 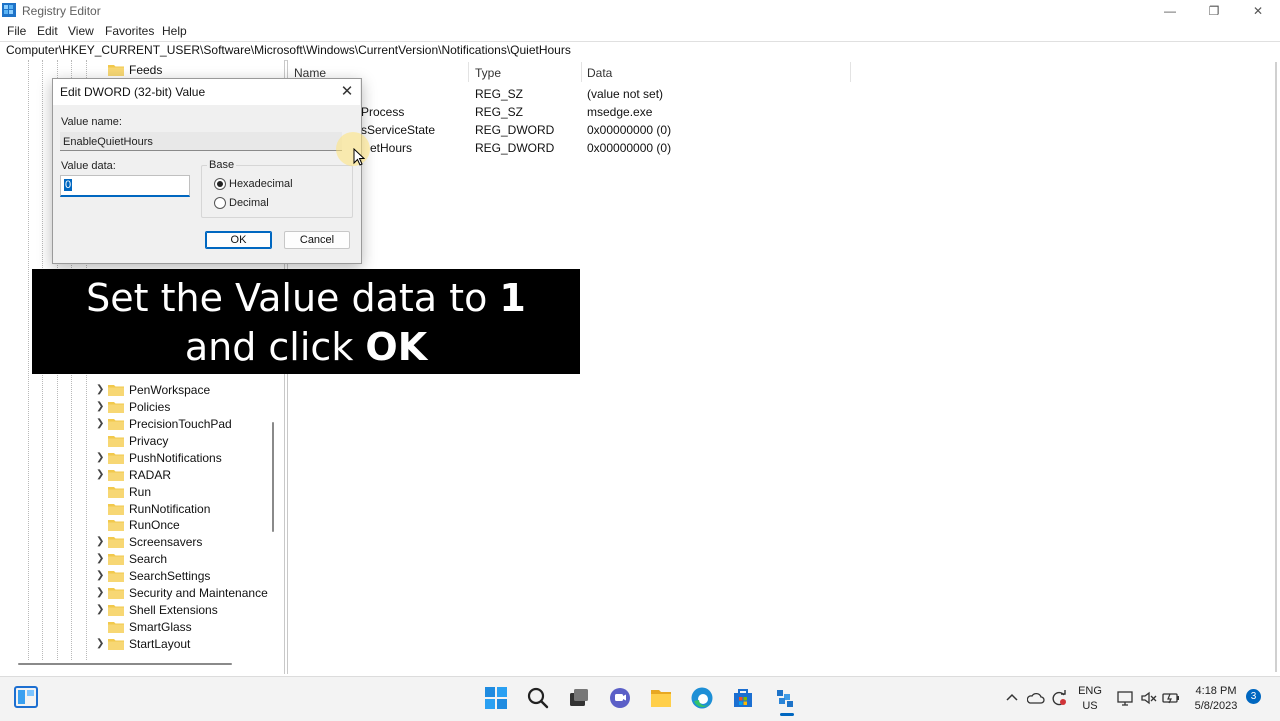 I want to click on minimize-button: —, so click(x=1170, y=11).